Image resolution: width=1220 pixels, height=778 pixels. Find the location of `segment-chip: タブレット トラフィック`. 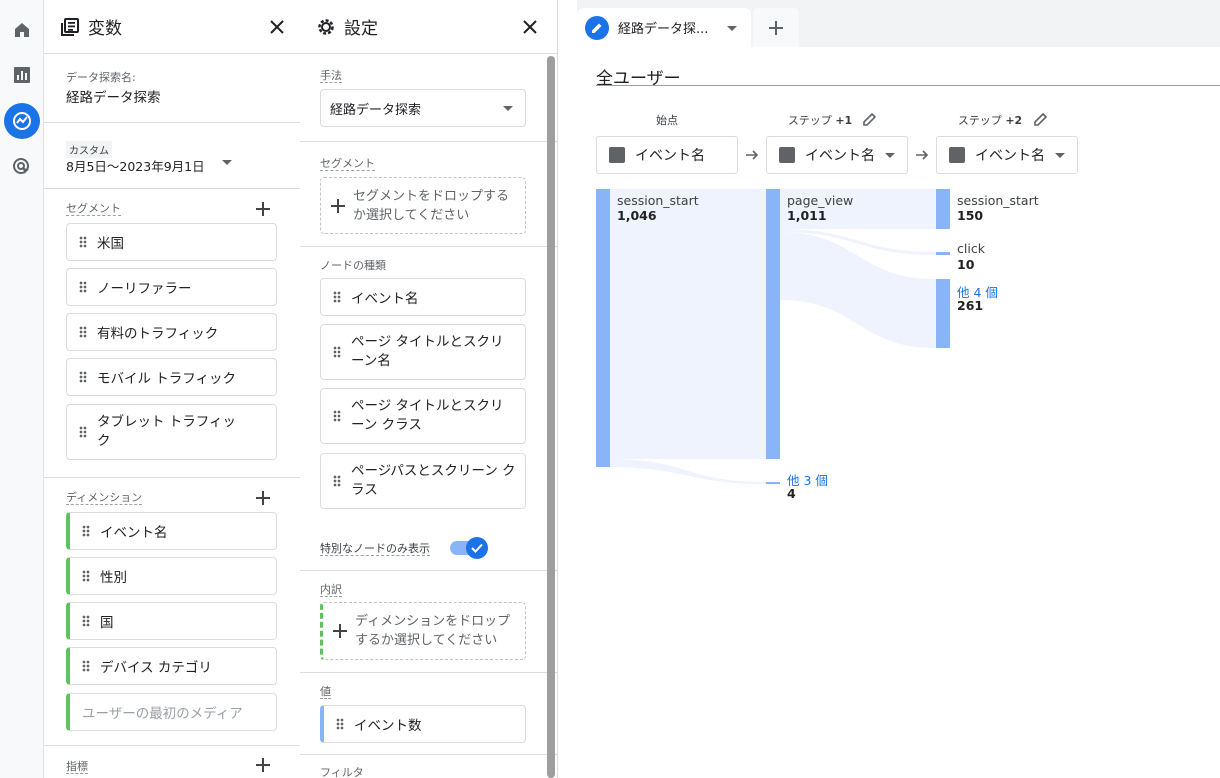

segment-chip: タブレット トラフィック is located at coordinates (171, 432).